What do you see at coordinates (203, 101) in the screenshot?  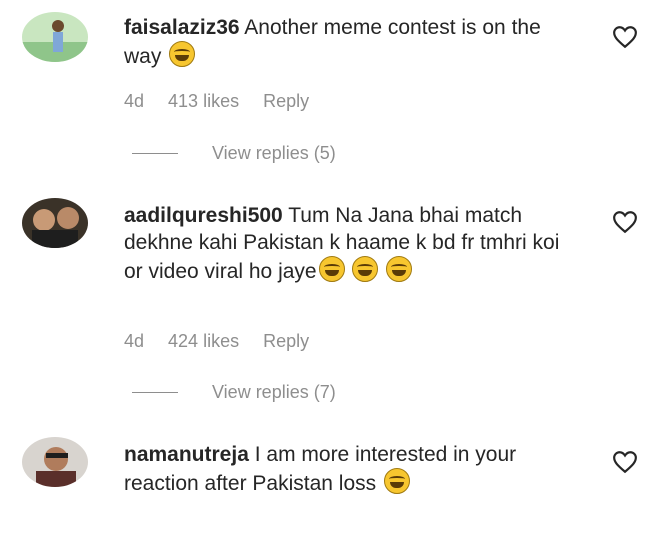 I see `comment-likes: 413 likes` at bounding box center [203, 101].